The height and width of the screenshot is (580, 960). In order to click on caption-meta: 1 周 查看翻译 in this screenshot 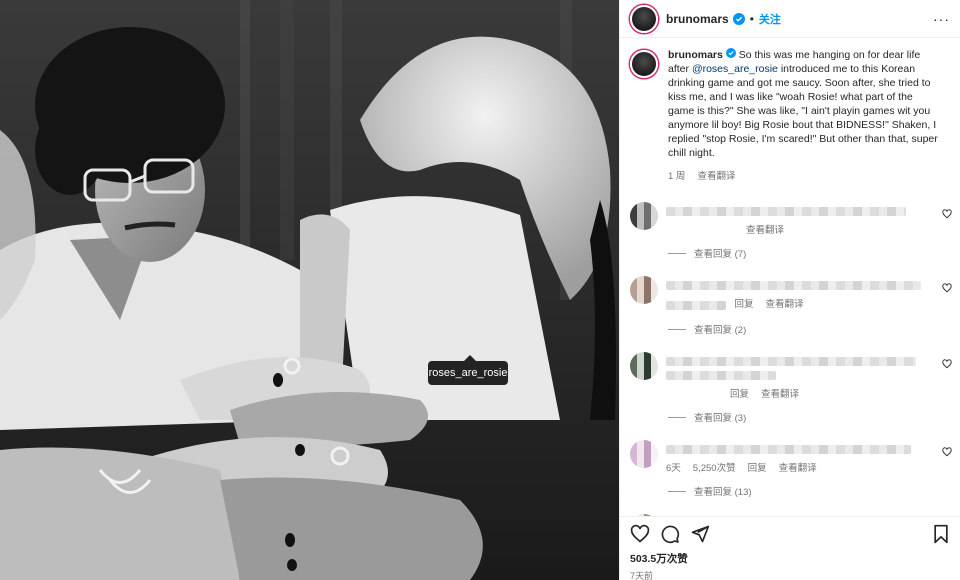, I will do `click(803, 177)`.